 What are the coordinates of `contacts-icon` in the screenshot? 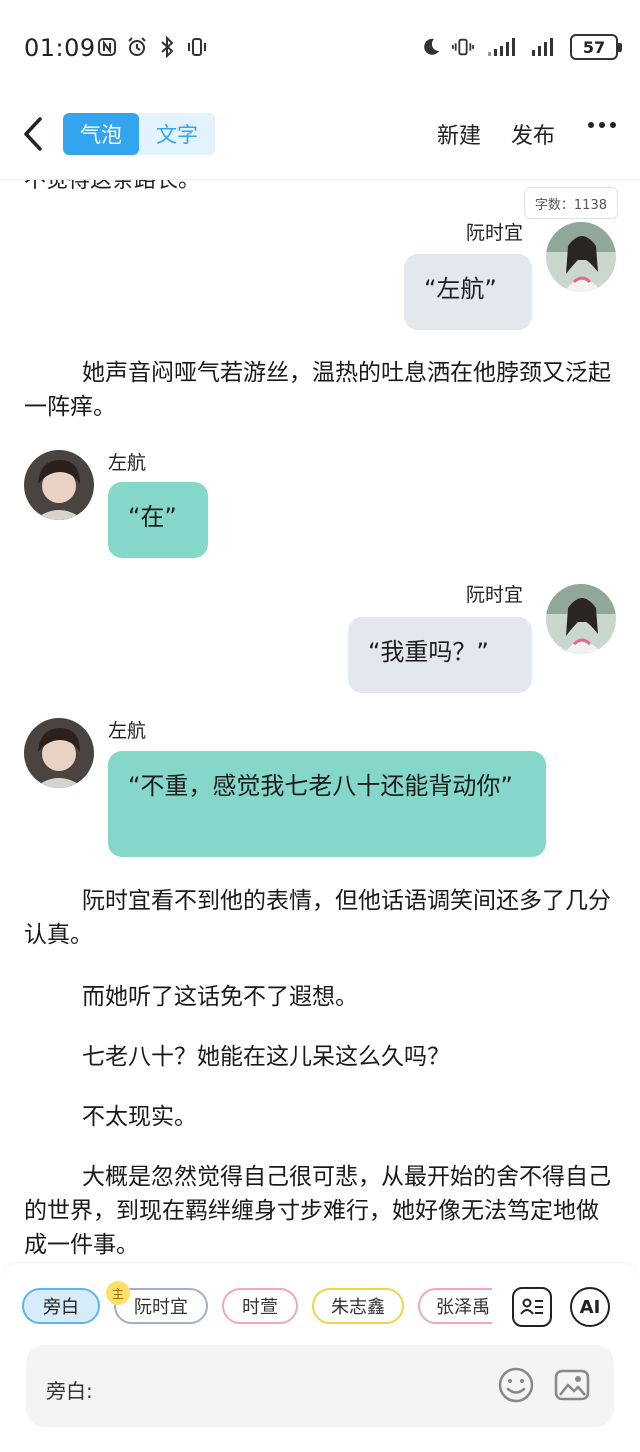 It's located at (531, 1306).